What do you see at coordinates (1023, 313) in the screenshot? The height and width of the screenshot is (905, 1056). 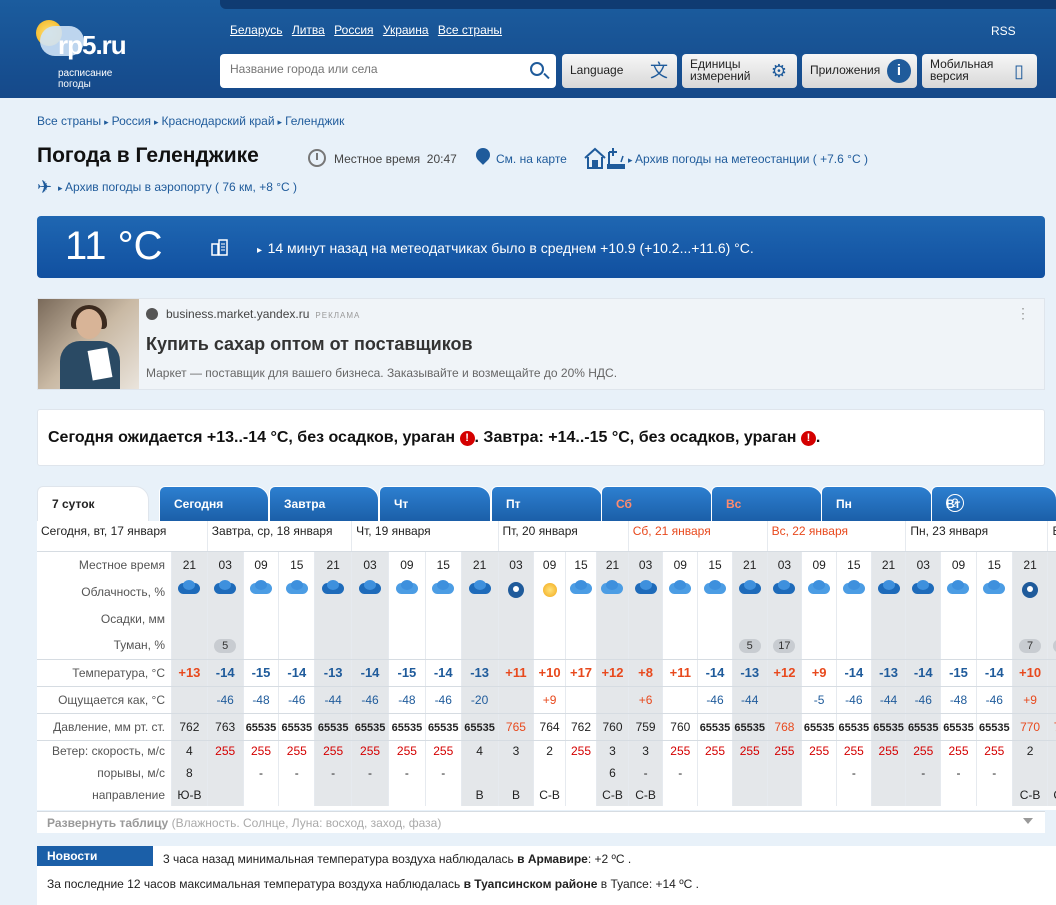 I see `more-options-icon: ⋮` at bounding box center [1023, 313].